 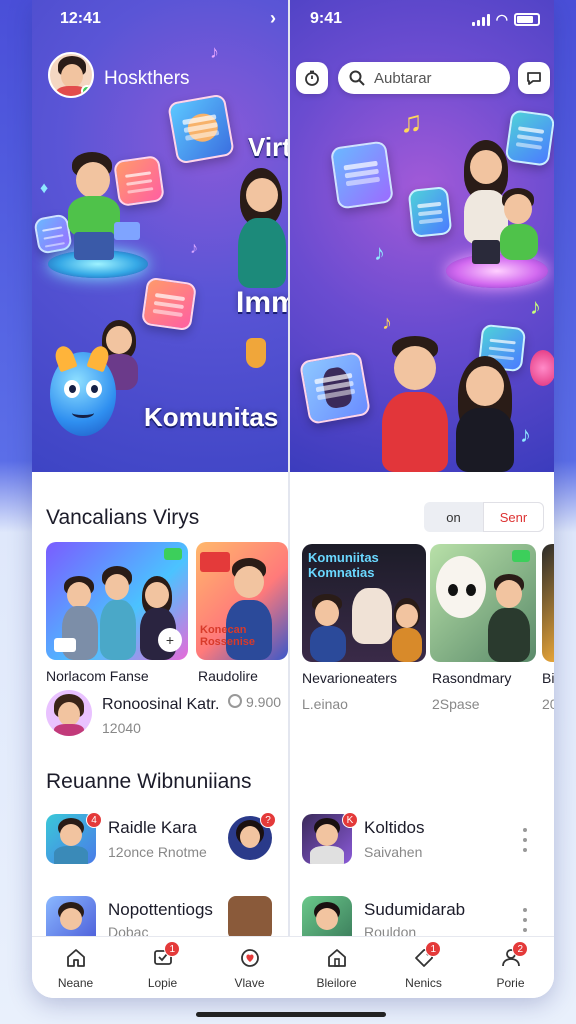 I want to click on chevron-right-icon: ›, so click(x=273, y=18).